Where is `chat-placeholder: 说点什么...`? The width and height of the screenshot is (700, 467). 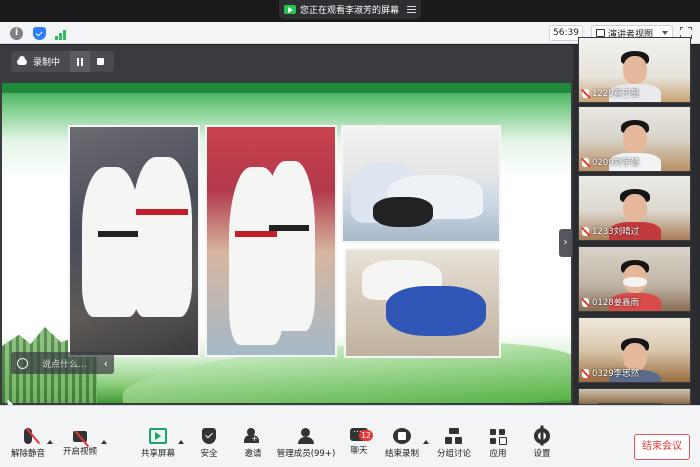
chat-placeholder: 说点什么... is located at coordinates (64, 364).